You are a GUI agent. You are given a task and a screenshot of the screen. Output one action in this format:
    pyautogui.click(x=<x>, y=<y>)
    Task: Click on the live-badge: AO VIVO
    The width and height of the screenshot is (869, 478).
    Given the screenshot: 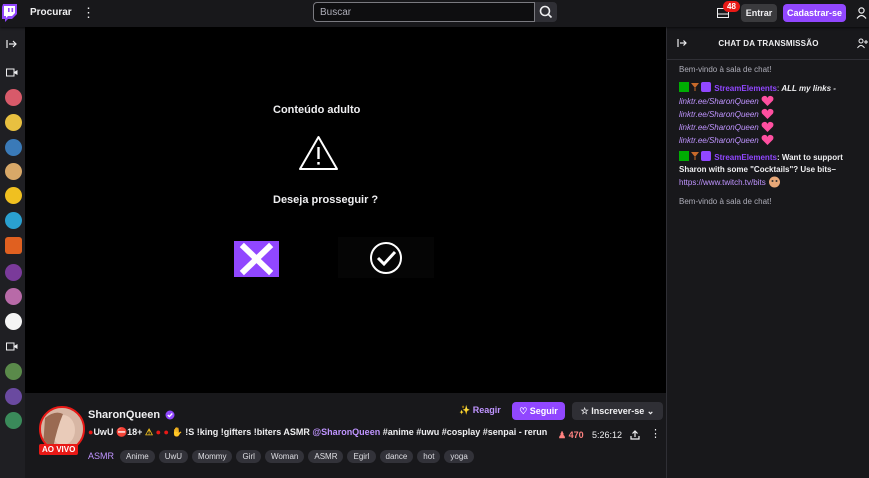 What is the action you would take?
    pyautogui.click(x=59, y=449)
    